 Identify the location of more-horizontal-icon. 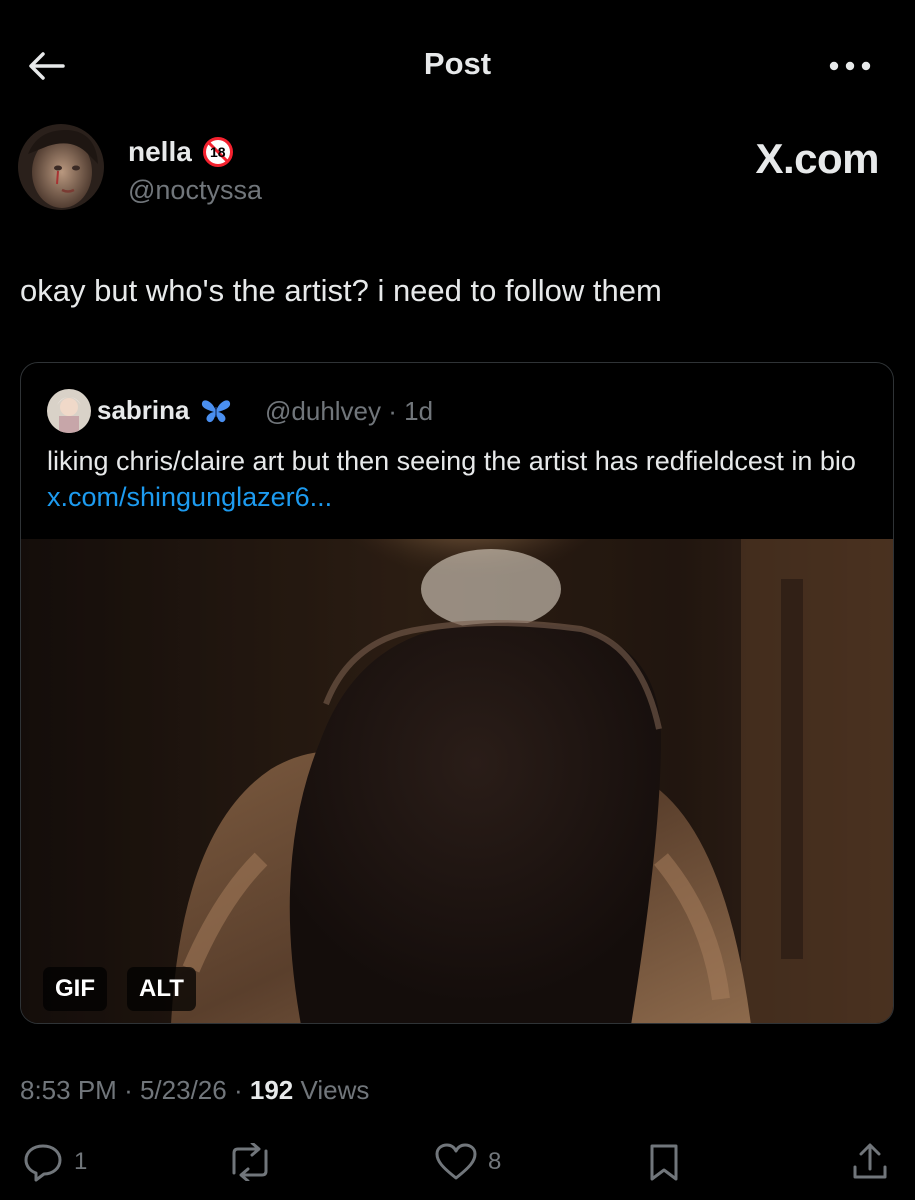
(850, 66).